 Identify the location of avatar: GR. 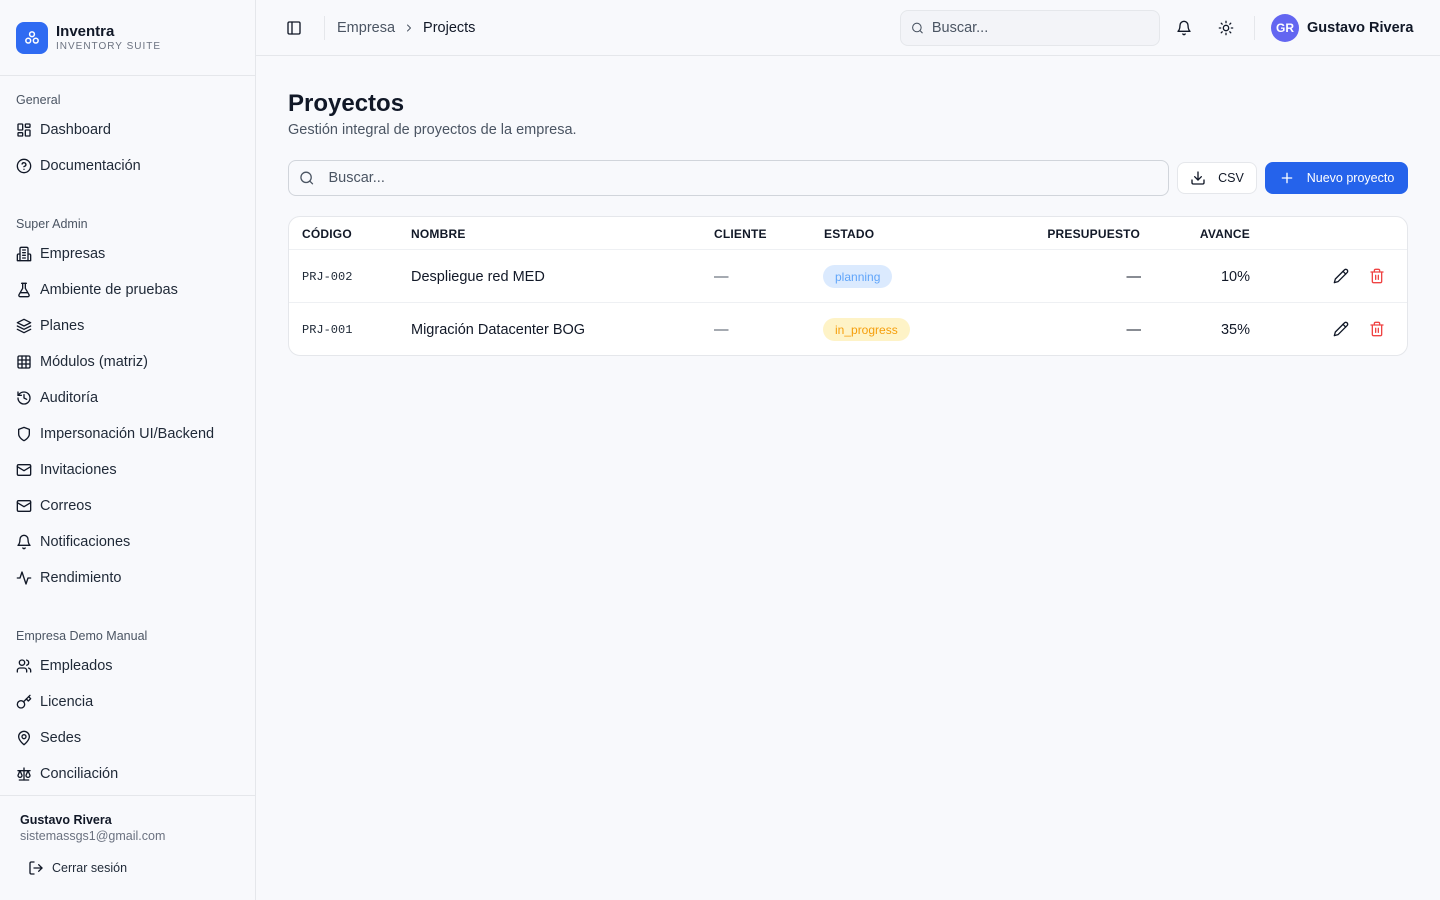
(1285, 28).